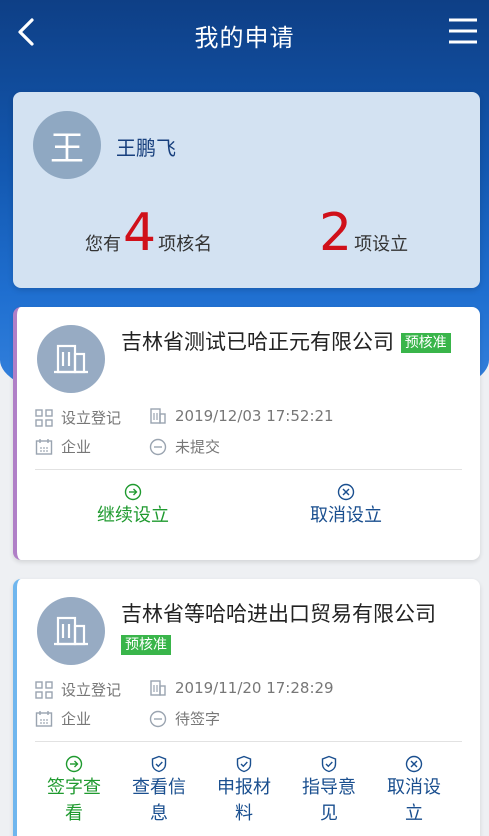  Describe the element at coordinates (254, 416) in the screenshot. I see `datetime-text: 2019/12/03 17:52:21` at that location.